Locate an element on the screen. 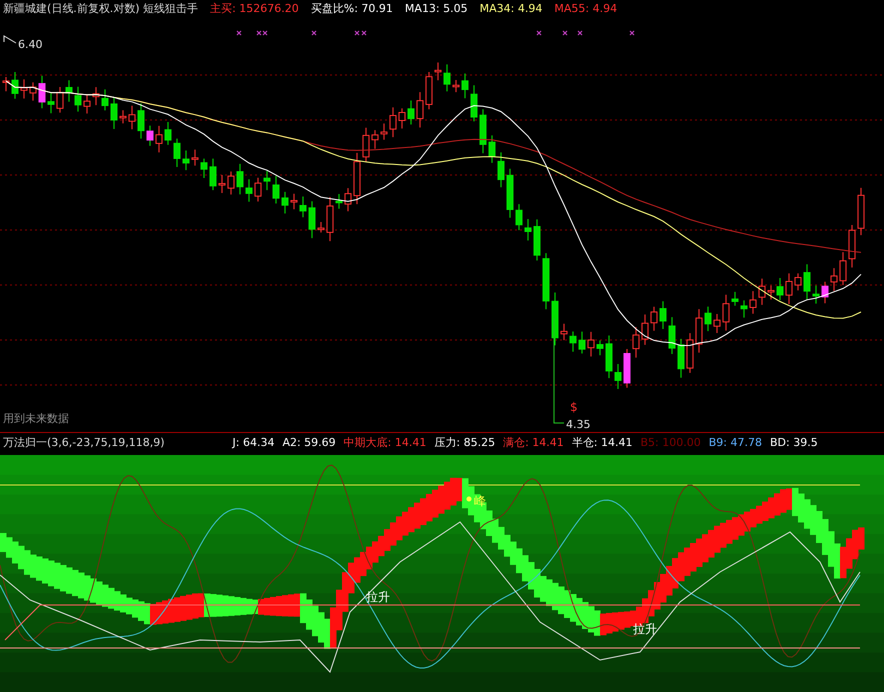 Image resolution: width=884 pixels, height=692 pixels. low-price-label: 4.35 is located at coordinates (578, 424).